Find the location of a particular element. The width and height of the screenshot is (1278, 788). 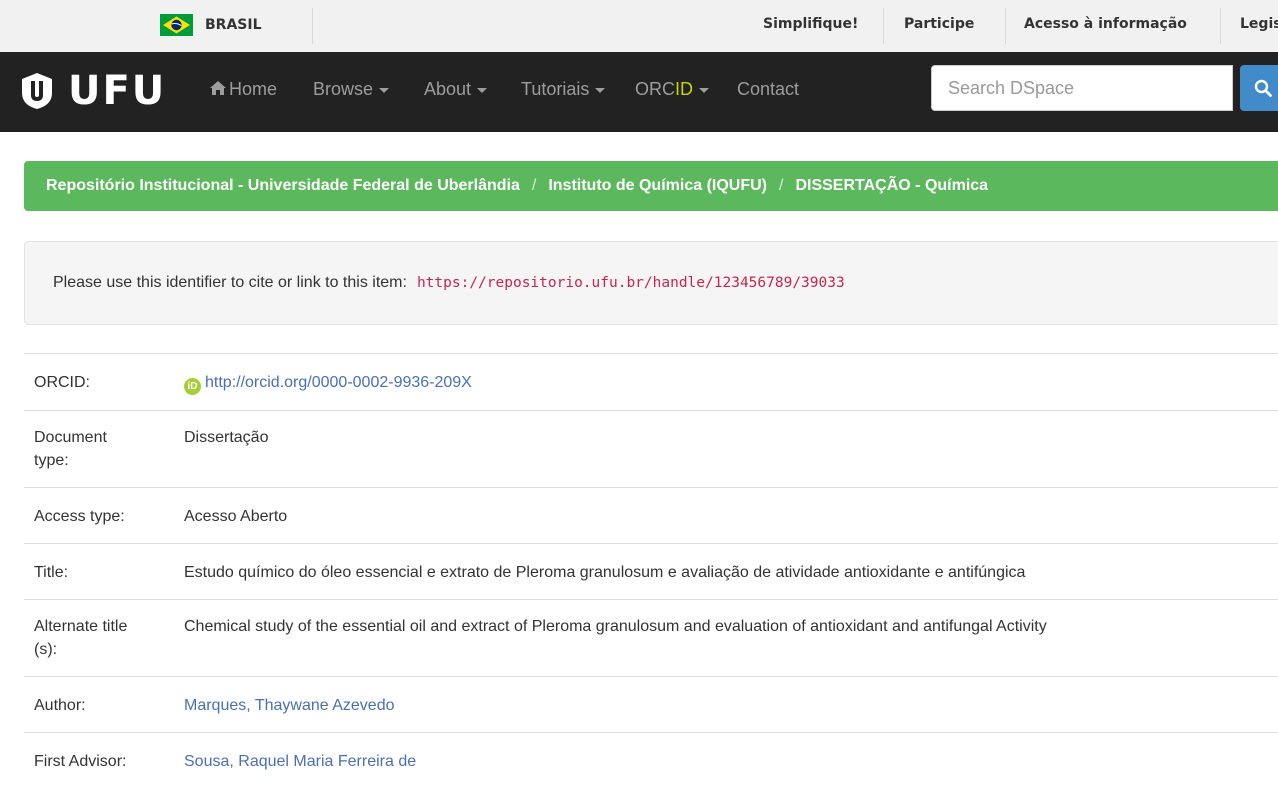

search-input is located at coordinates (1082, 88).